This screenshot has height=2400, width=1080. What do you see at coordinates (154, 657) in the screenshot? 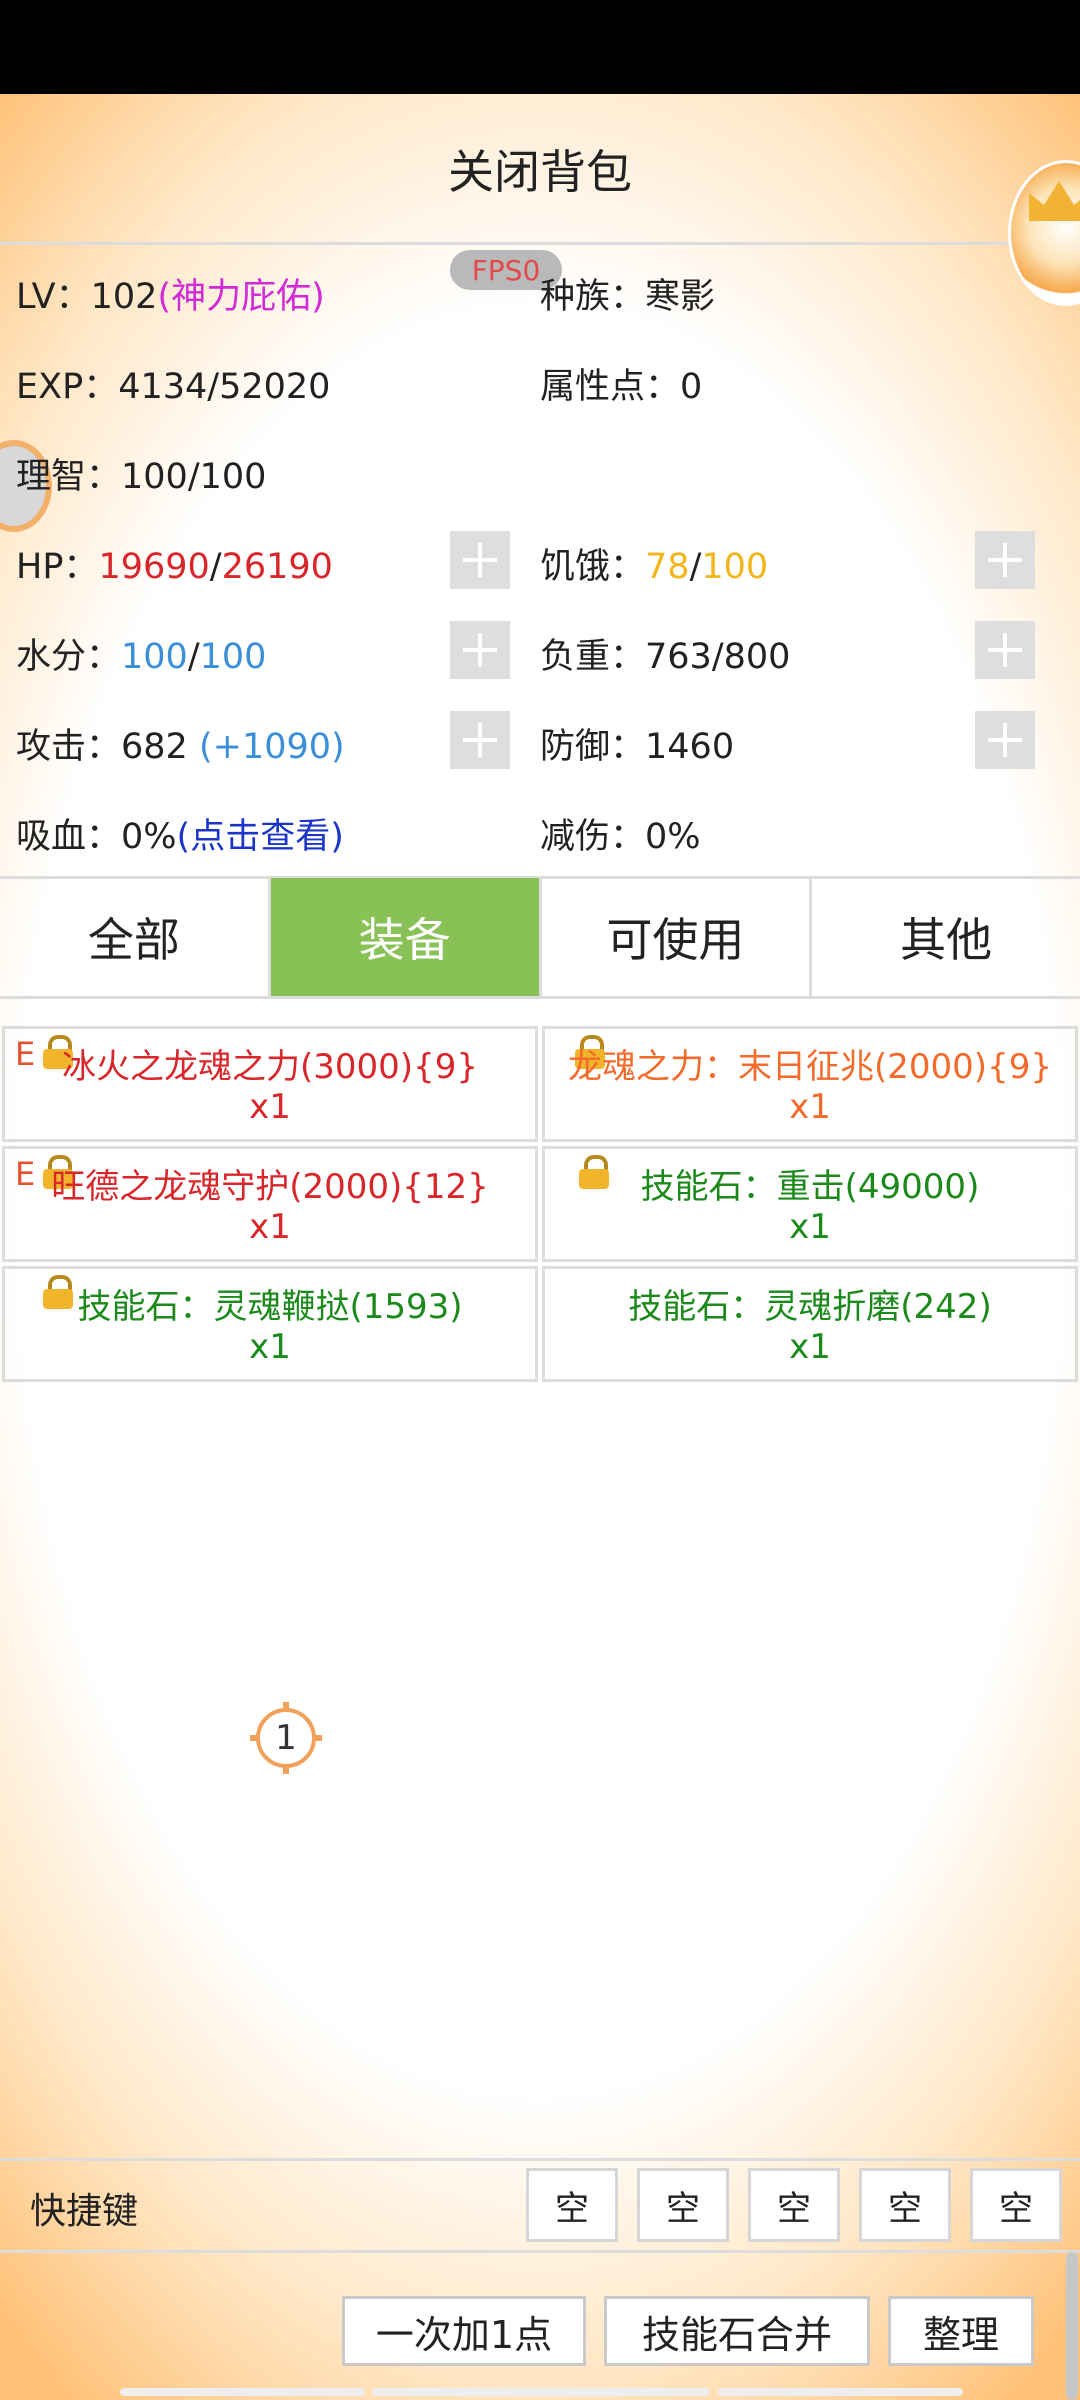
I see `water-current: 100` at bounding box center [154, 657].